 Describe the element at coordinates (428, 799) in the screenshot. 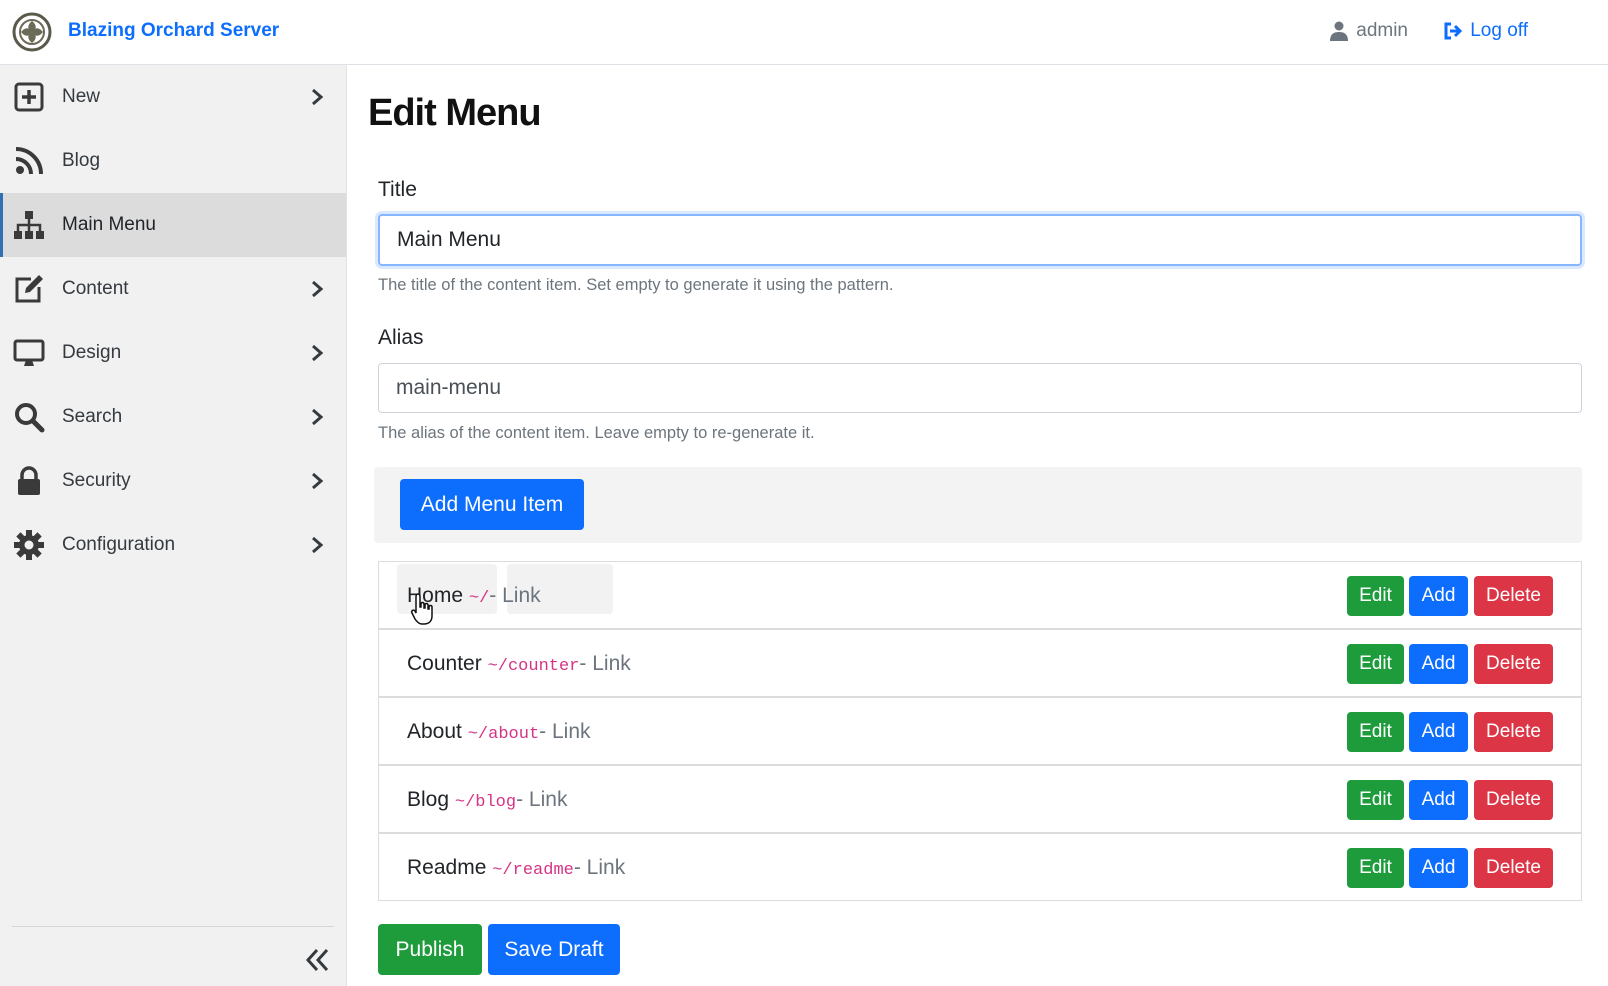

I see `menu-item-name: Blog` at that location.